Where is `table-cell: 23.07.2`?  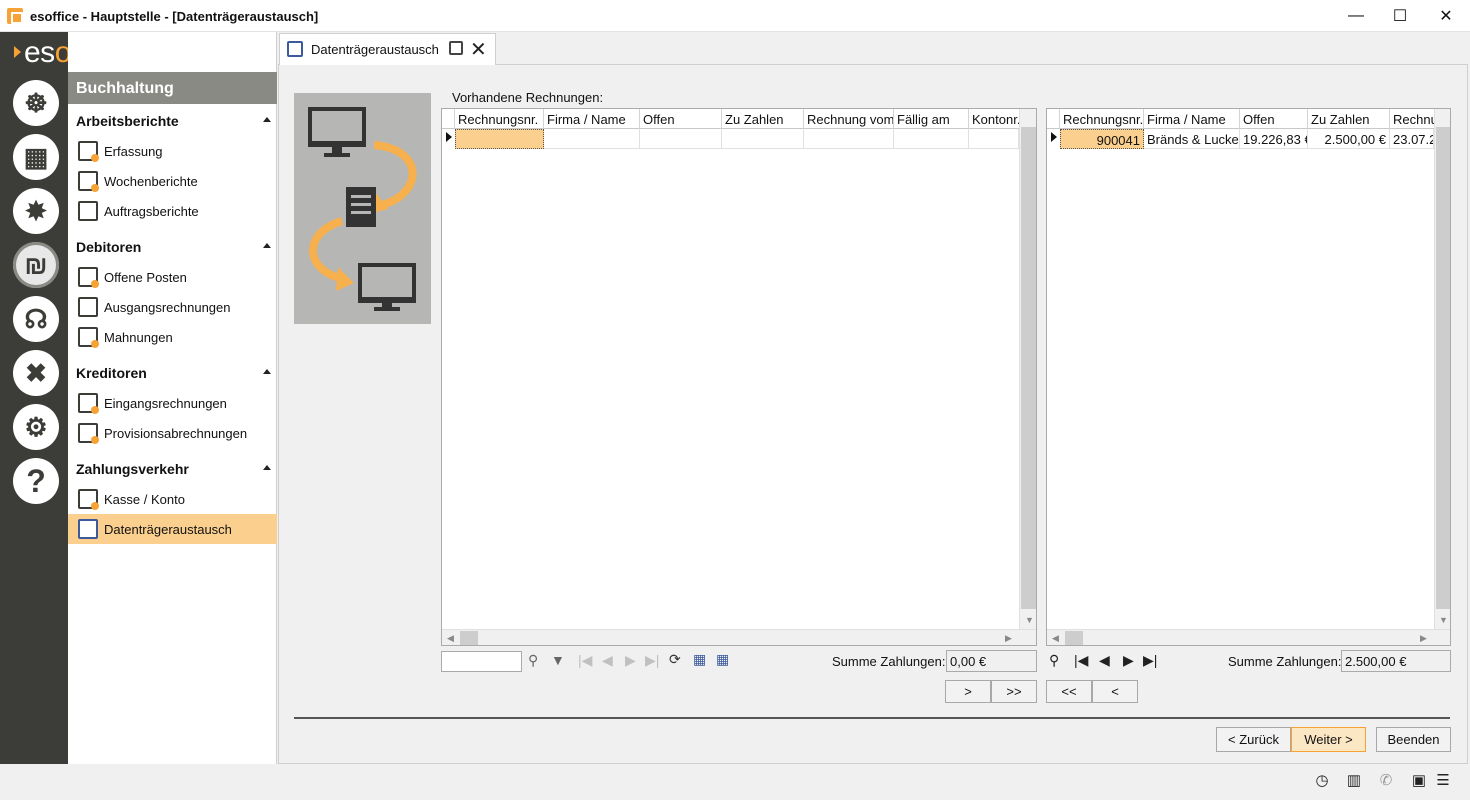 table-cell: 23.07.2 is located at coordinates (1412, 139).